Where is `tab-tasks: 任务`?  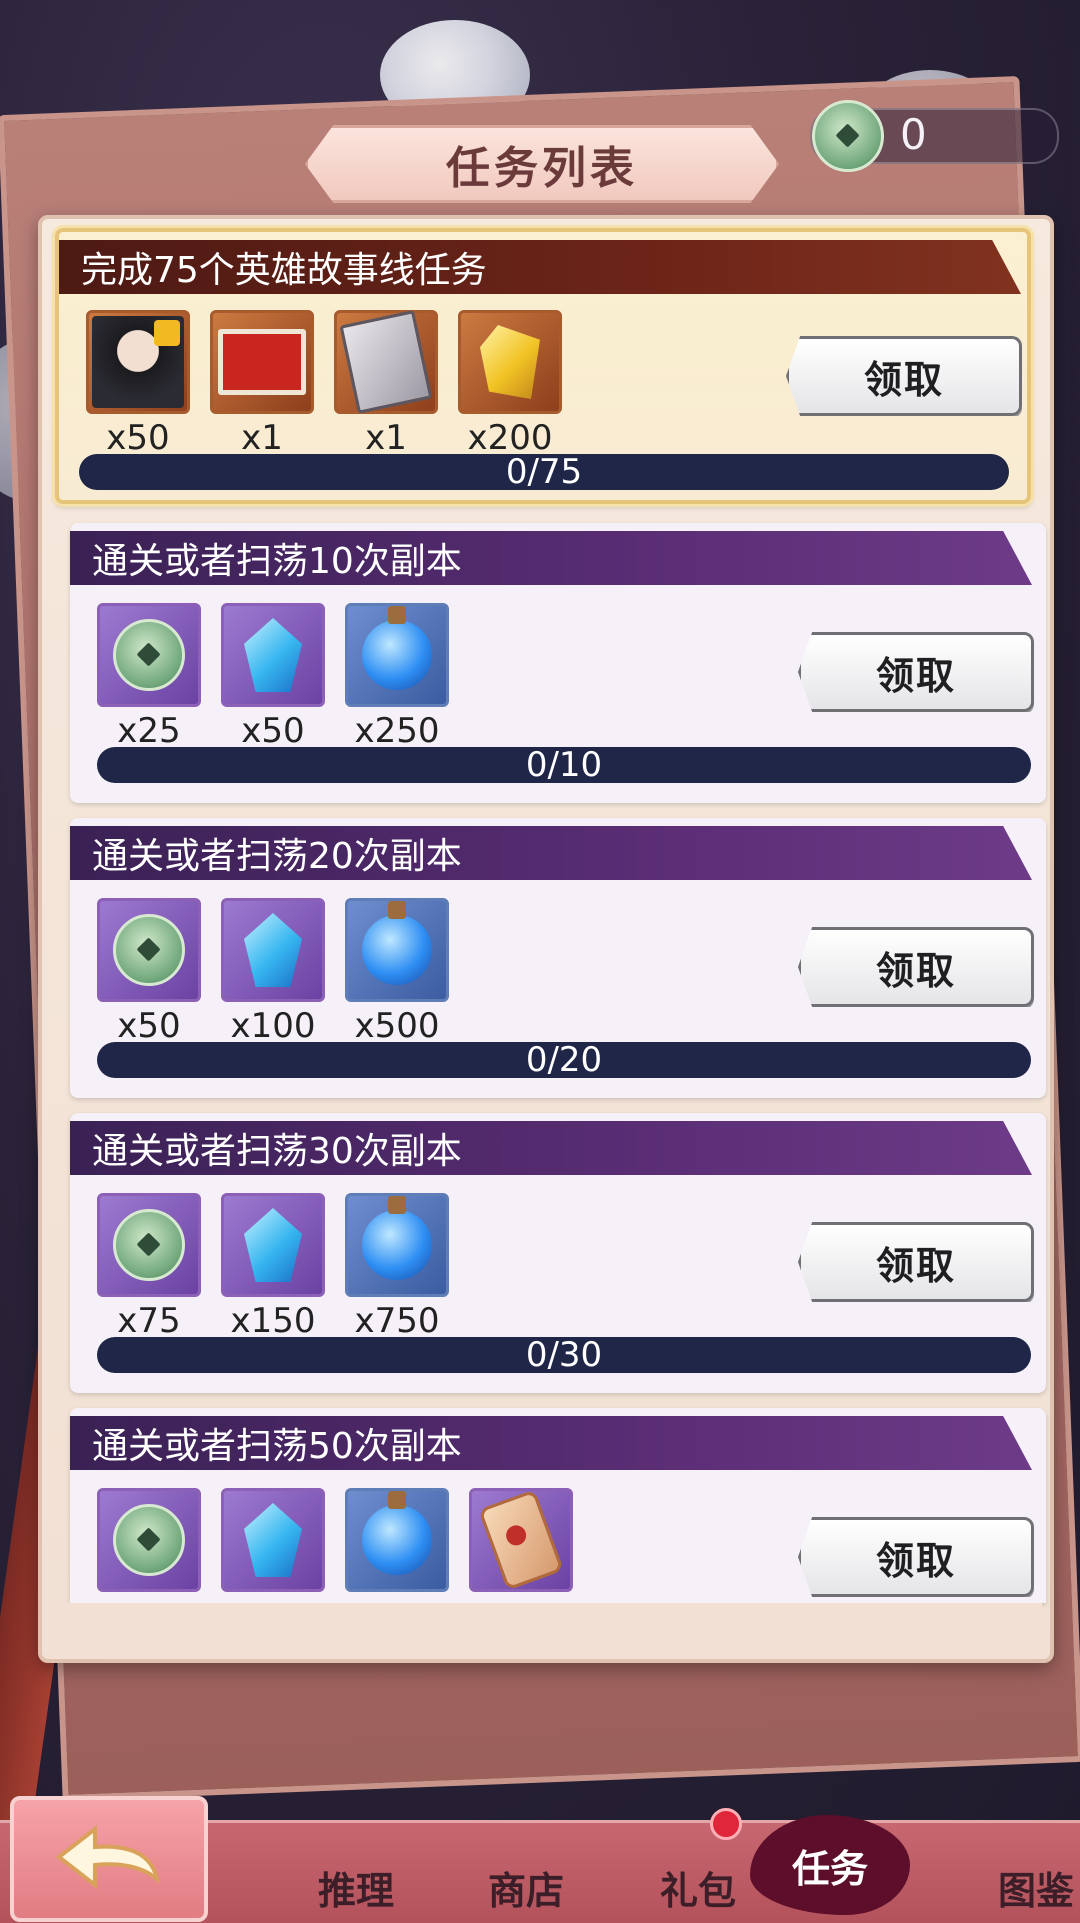 tab-tasks: 任务 is located at coordinates (830, 1865).